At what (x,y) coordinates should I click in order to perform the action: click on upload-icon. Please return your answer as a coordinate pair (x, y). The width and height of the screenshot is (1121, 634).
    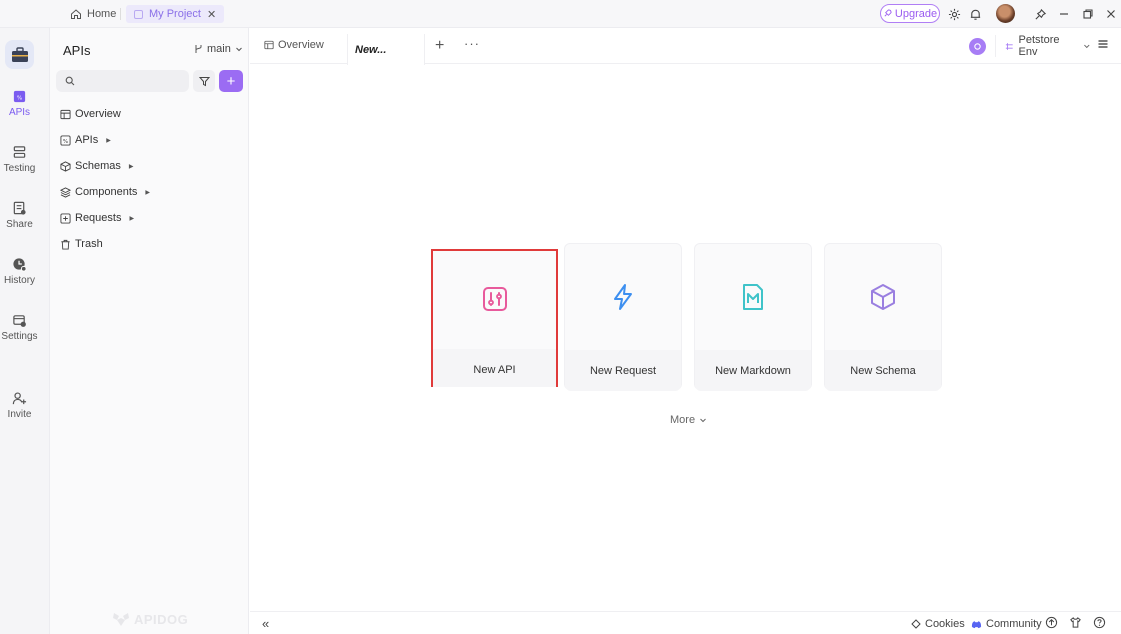
    Looking at the image, I should click on (1052, 623).